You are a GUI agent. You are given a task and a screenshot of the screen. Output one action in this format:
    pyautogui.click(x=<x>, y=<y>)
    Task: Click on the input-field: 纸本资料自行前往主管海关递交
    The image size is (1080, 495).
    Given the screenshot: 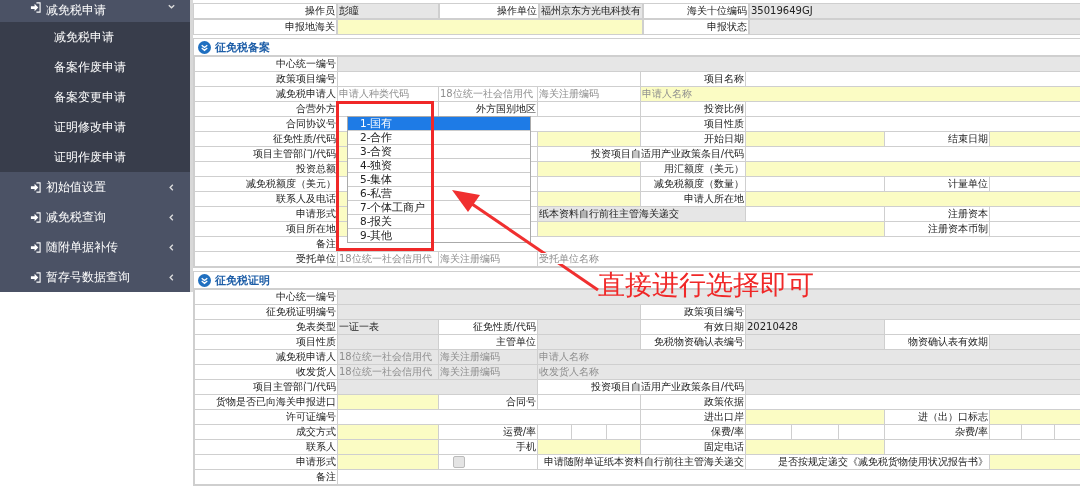 What is the action you would take?
    pyautogui.click(x=641, y=214)
    